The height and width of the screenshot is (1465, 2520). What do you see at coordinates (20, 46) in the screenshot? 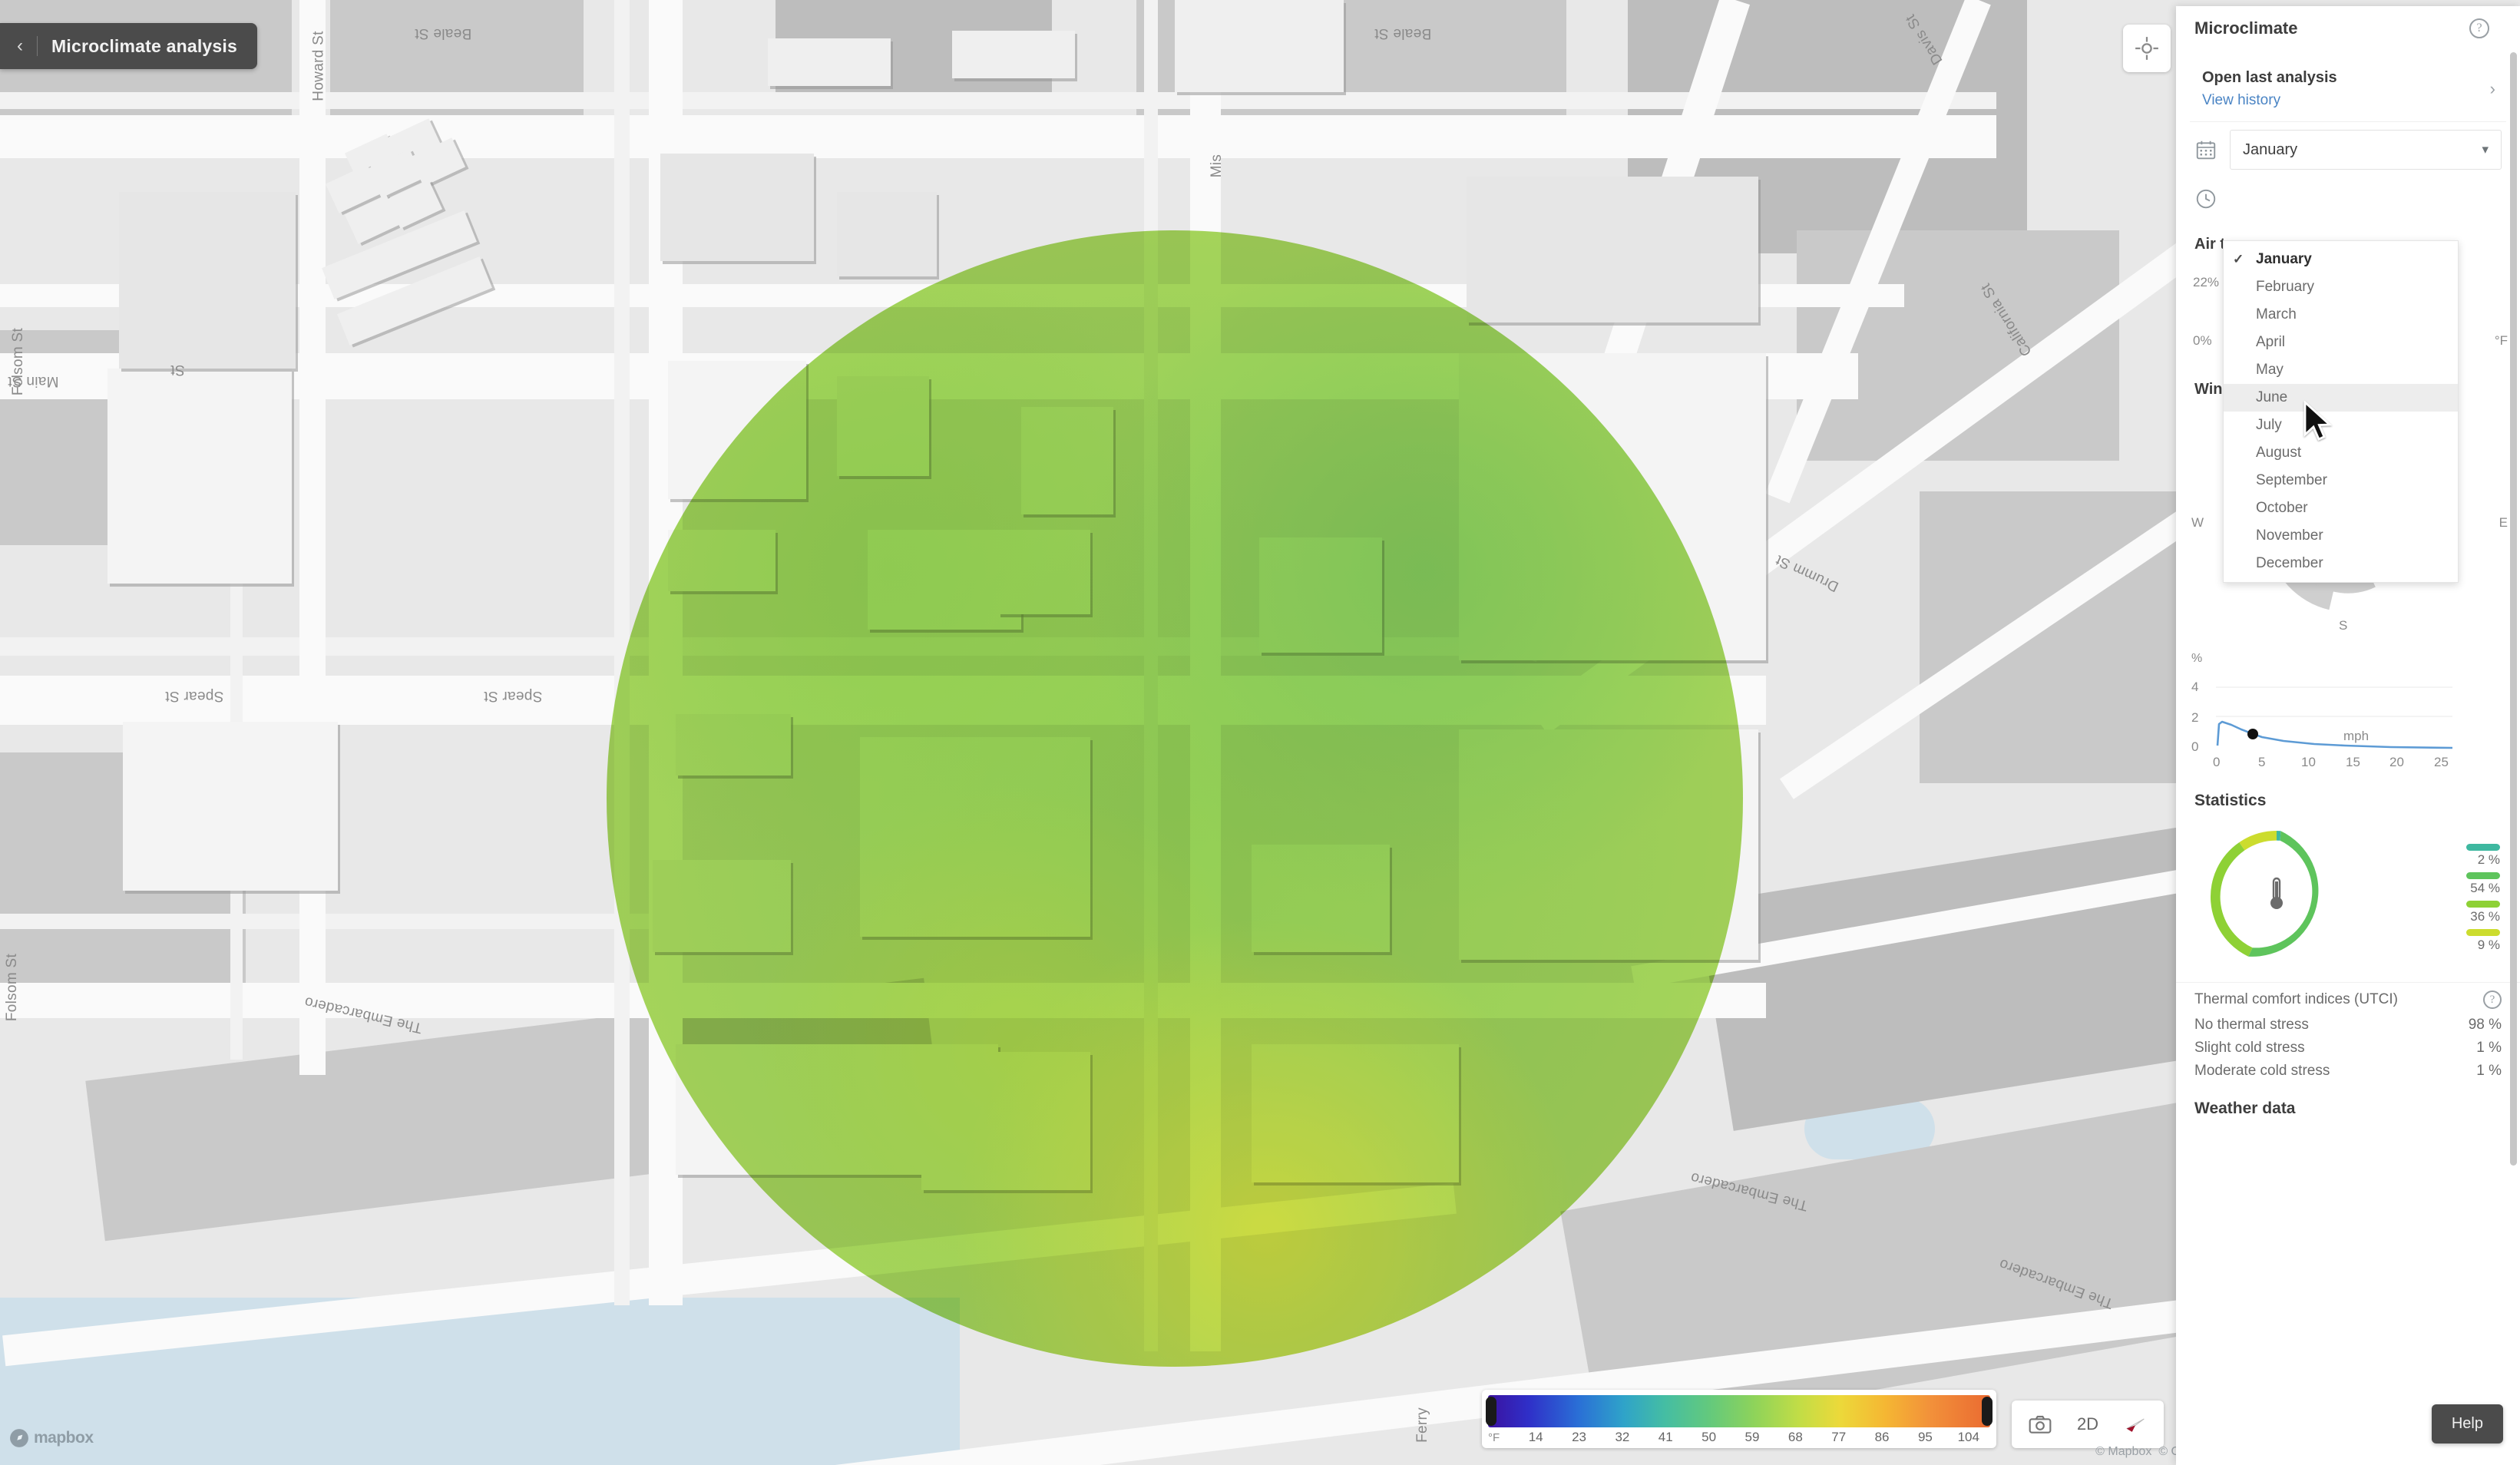
I see `chevron-left-icon: ‹` at bounding box center [20, 46].